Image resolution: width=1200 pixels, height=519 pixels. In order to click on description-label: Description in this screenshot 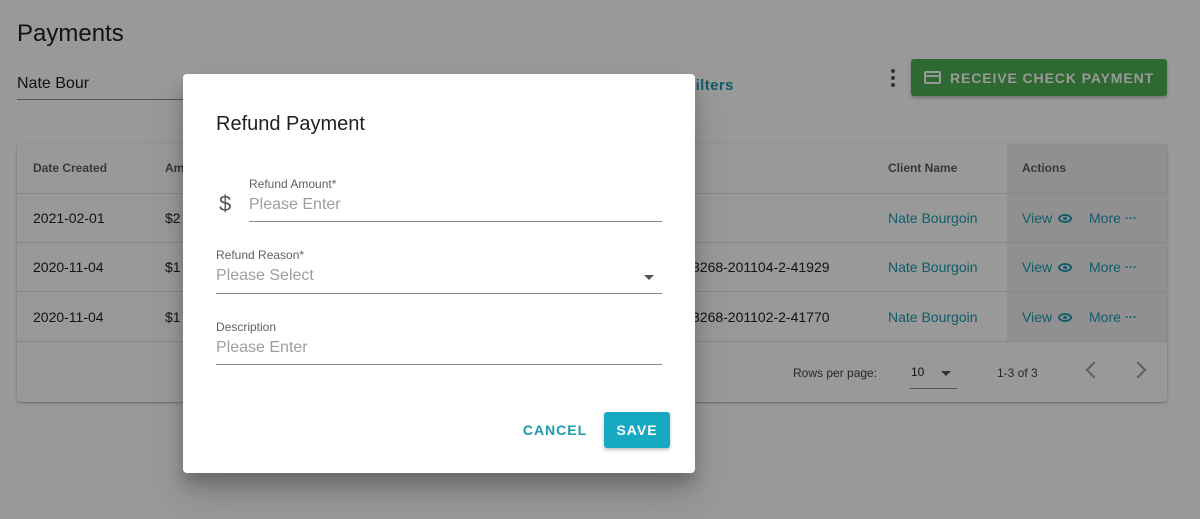, I will do `click(246, 327)`.